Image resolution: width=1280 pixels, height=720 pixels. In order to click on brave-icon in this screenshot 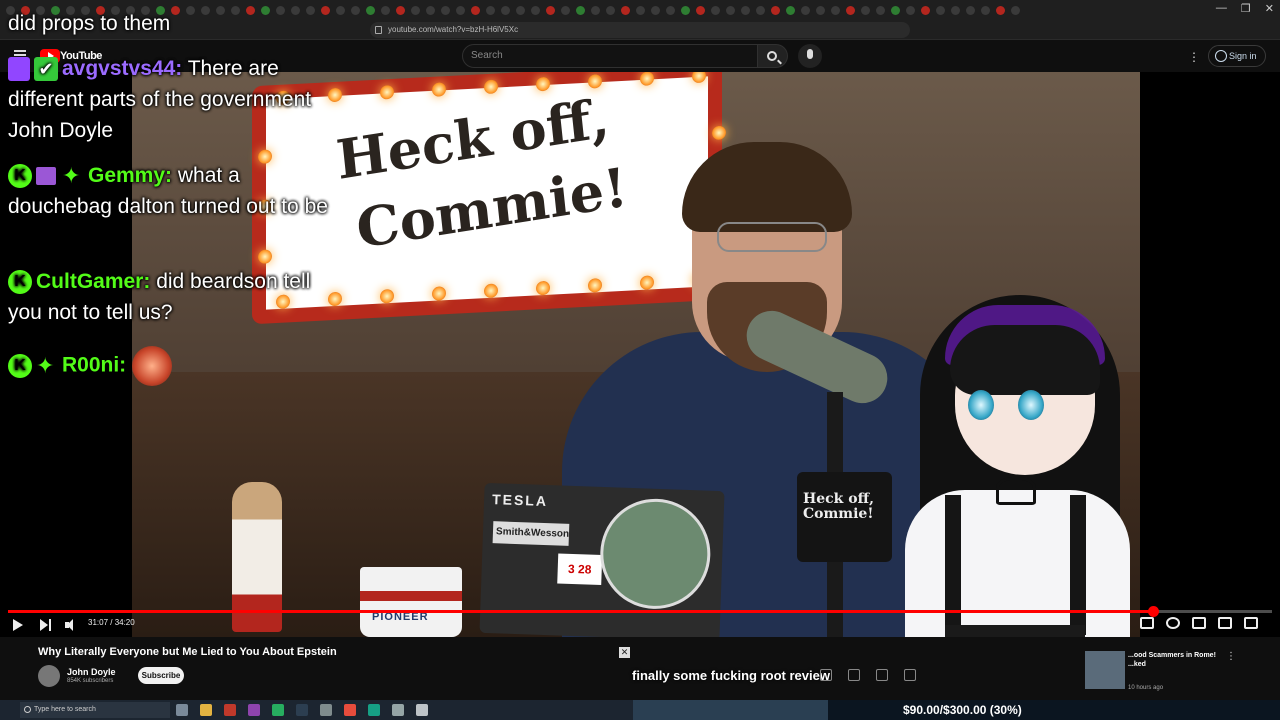, I will do `click(350, 710)`.